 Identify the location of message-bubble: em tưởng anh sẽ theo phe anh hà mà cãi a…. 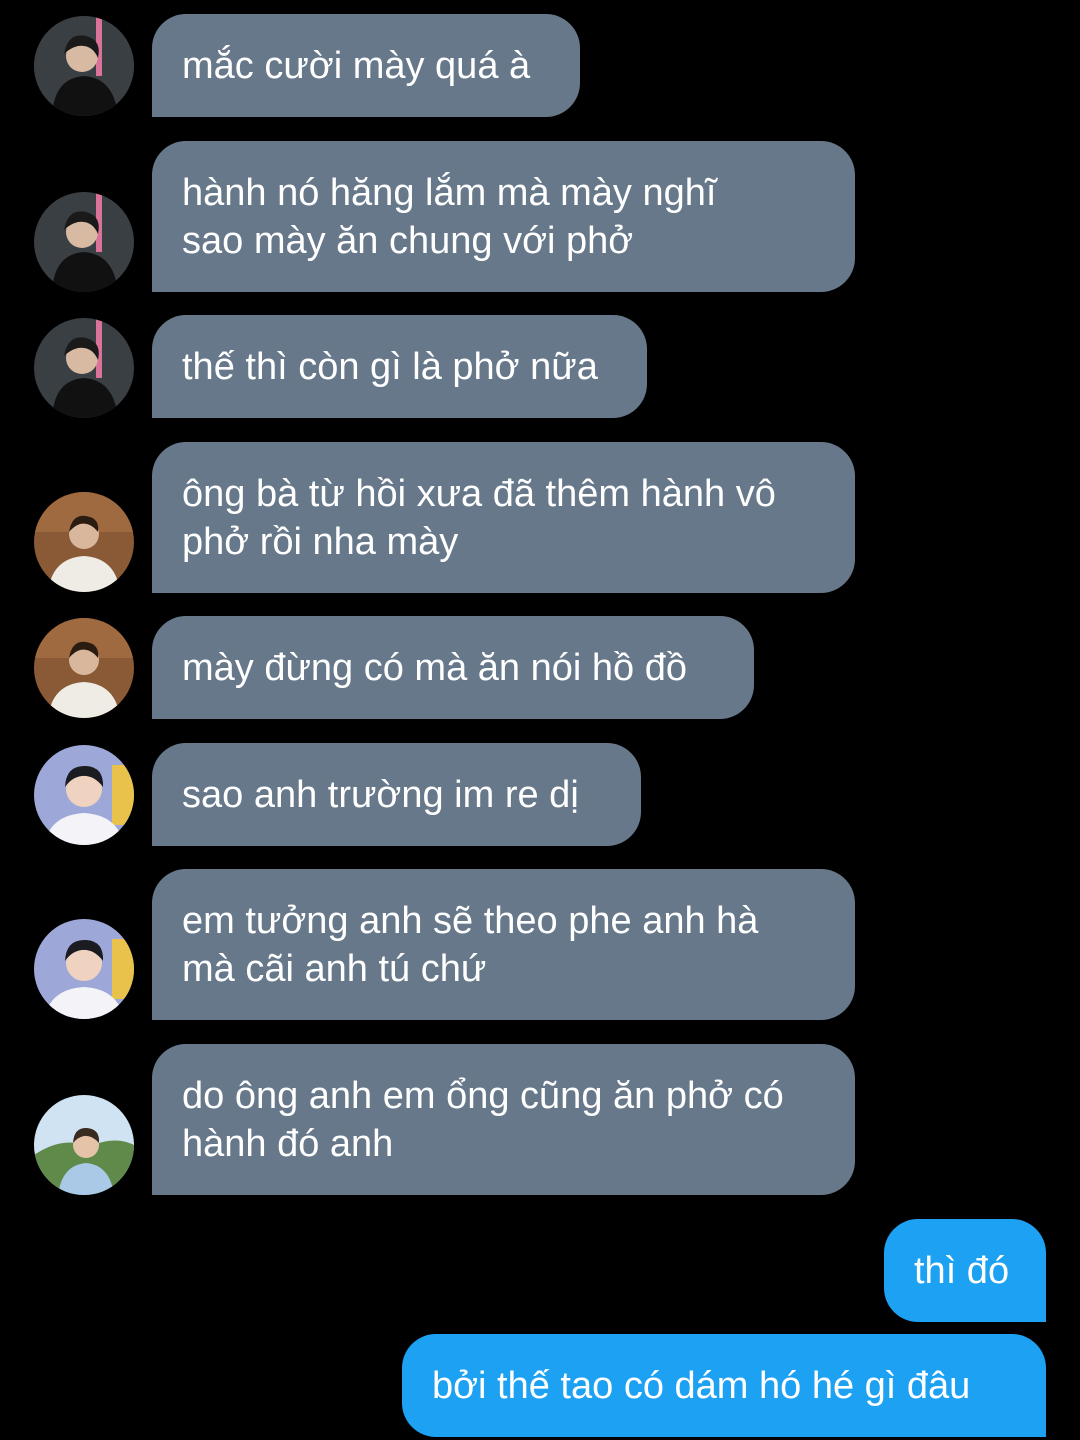
(503, 944).